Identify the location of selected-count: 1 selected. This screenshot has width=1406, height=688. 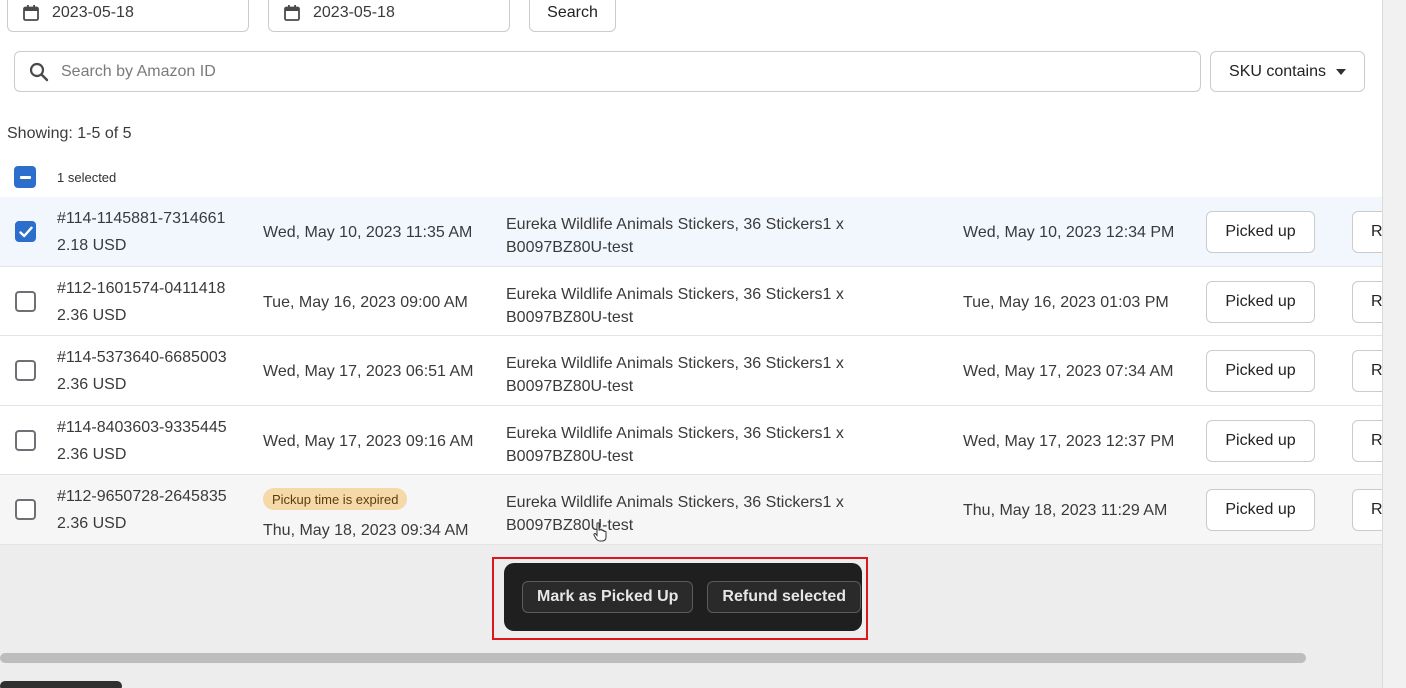
(87, 177).